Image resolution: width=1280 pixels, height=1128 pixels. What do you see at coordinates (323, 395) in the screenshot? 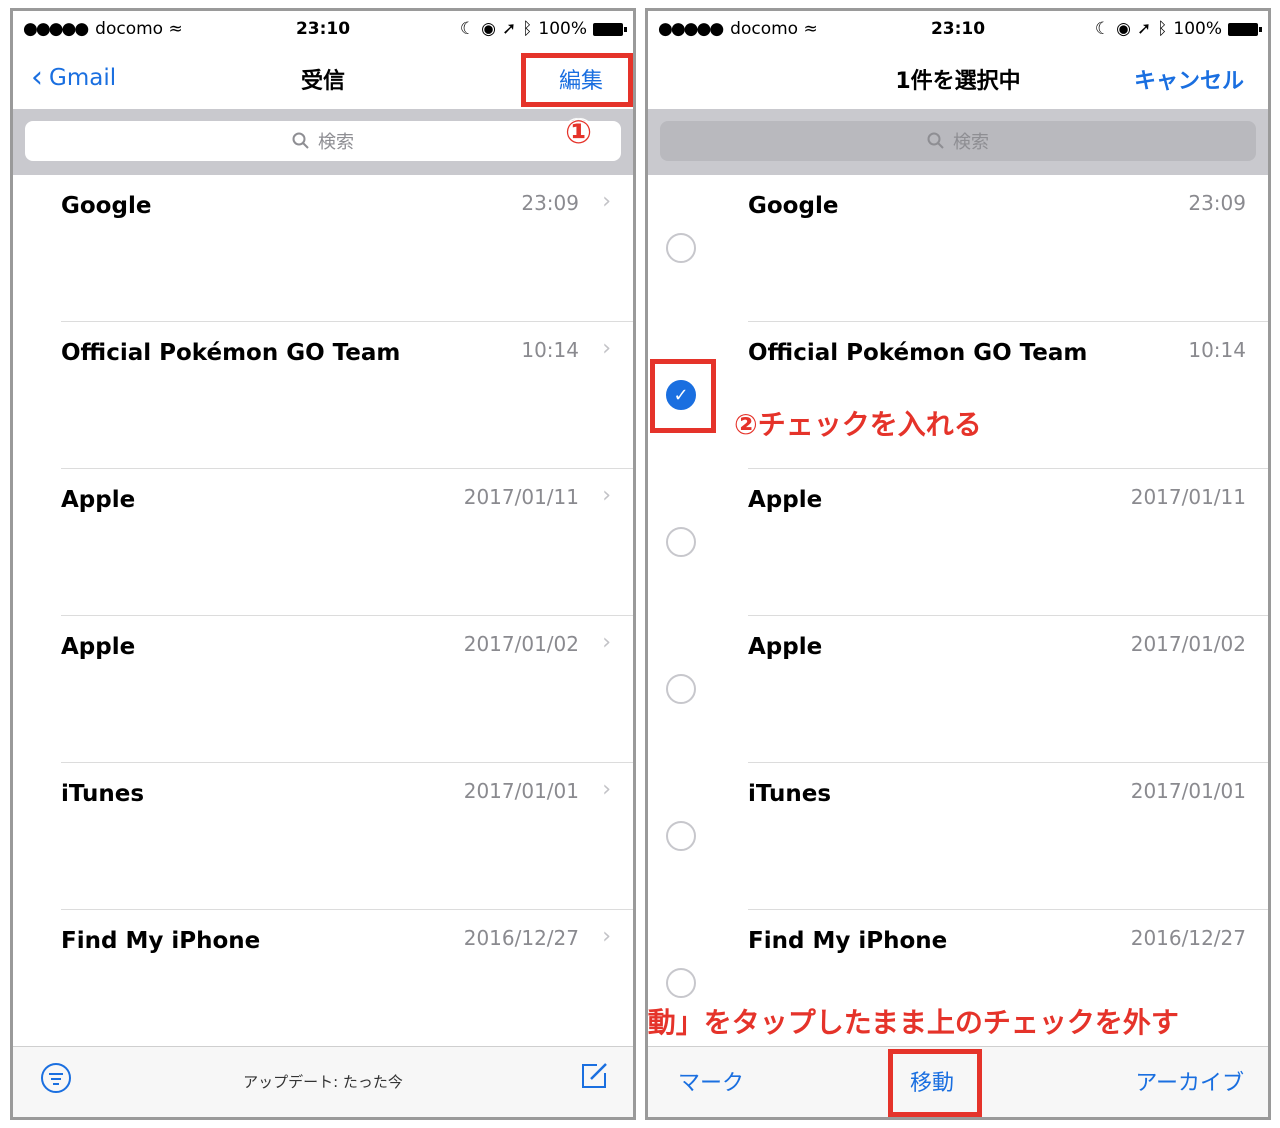
I see `list-item: Official Pokémon GO Team 10:14 ›` at bounding box center [323, 395].